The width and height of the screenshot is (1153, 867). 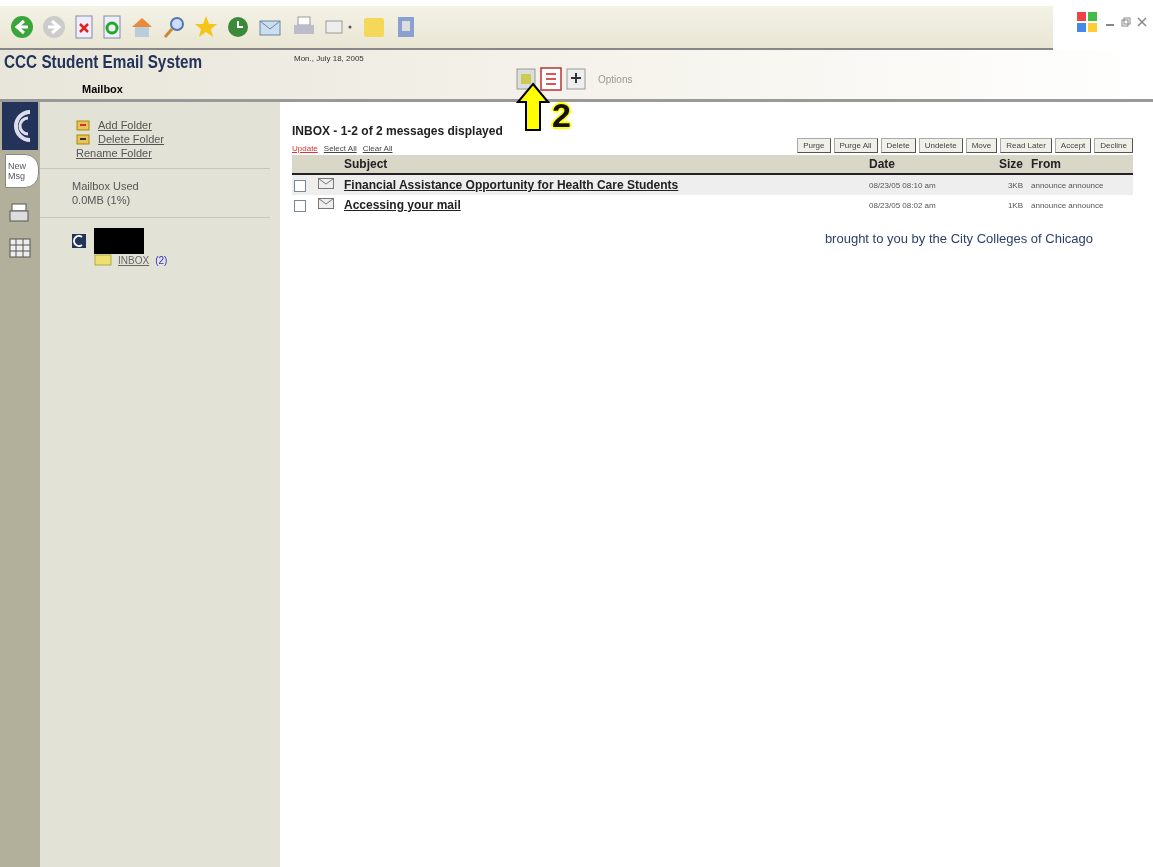 I want to click on refresh-icon, so click(x=112, y=27).